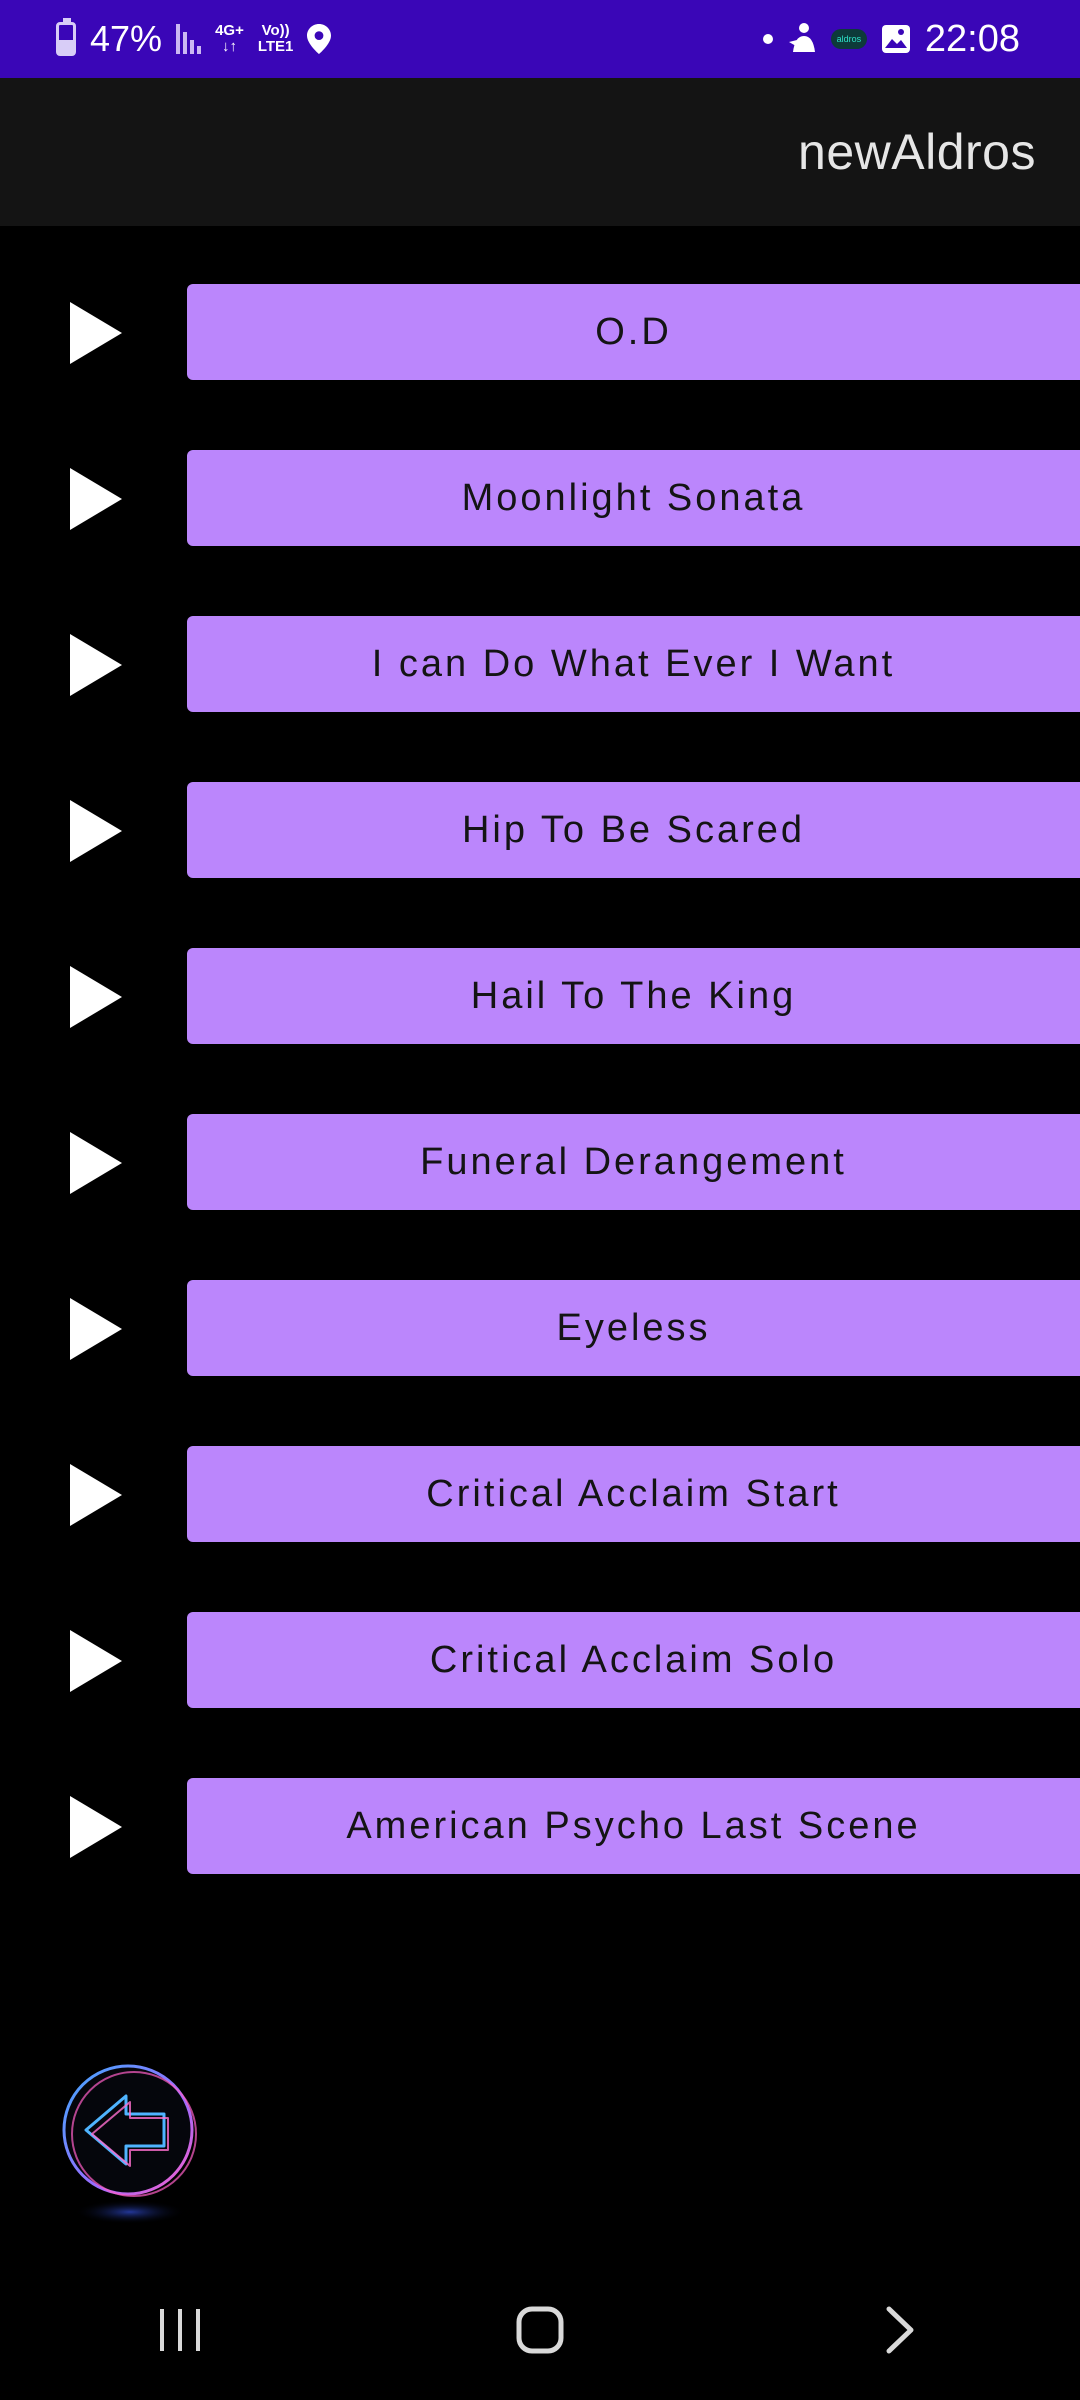 This screenshot has width=1080, height=2400. I want to click on chevron-right-icon, so click(900, 2330).